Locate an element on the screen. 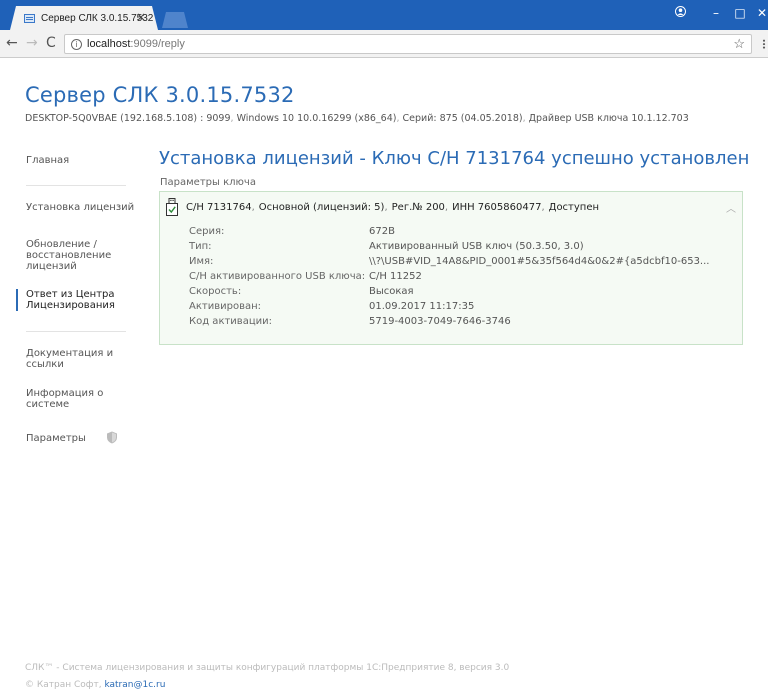  key-status: Доступен is located at coordinates (574, 207).